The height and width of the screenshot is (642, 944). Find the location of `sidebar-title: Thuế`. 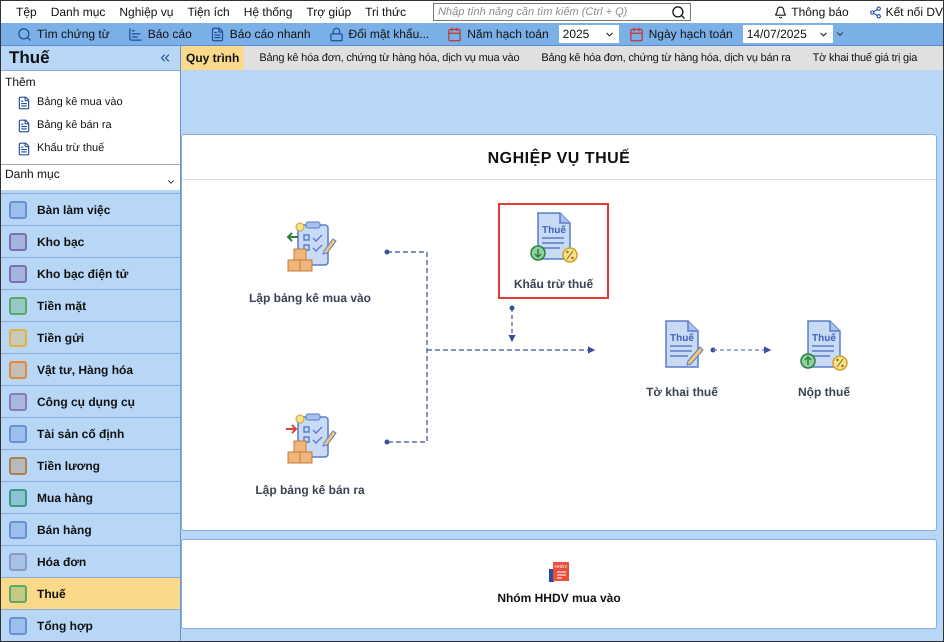

sidebar-title: Thuế is located at coordinates (29, 58).